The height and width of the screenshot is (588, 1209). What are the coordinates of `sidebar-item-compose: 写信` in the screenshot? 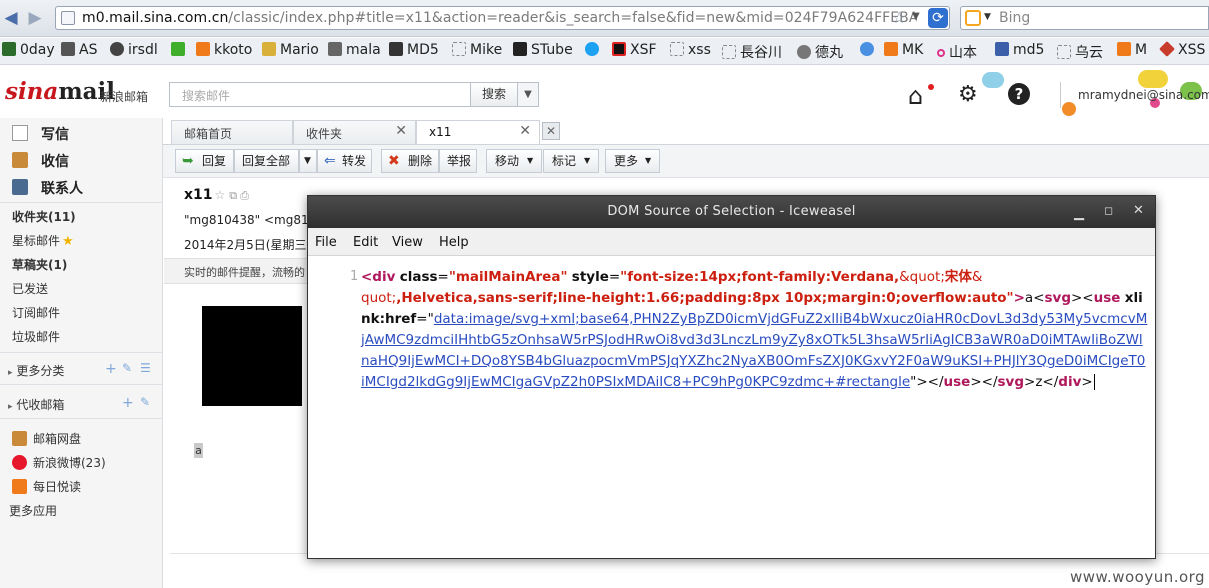 It's located at (81, 133).